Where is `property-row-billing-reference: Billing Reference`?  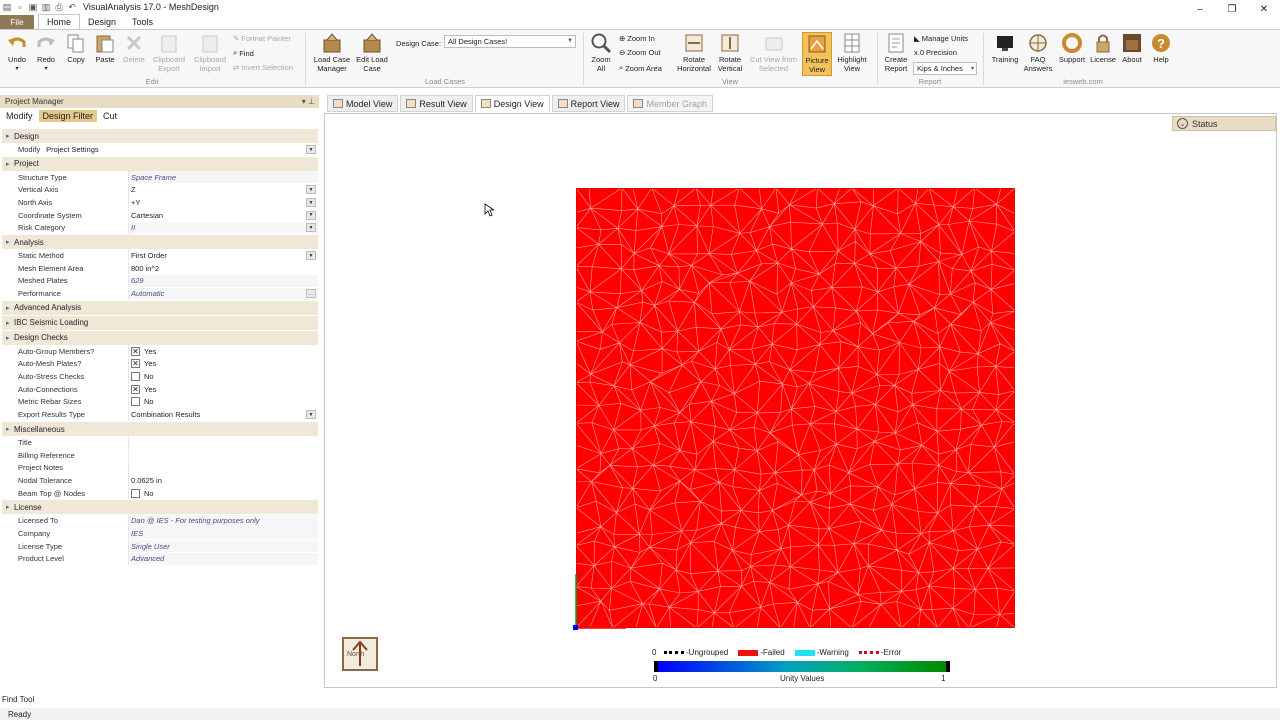 property-row-billing-reference: Billing Reference is located at coordinates (160, 455).